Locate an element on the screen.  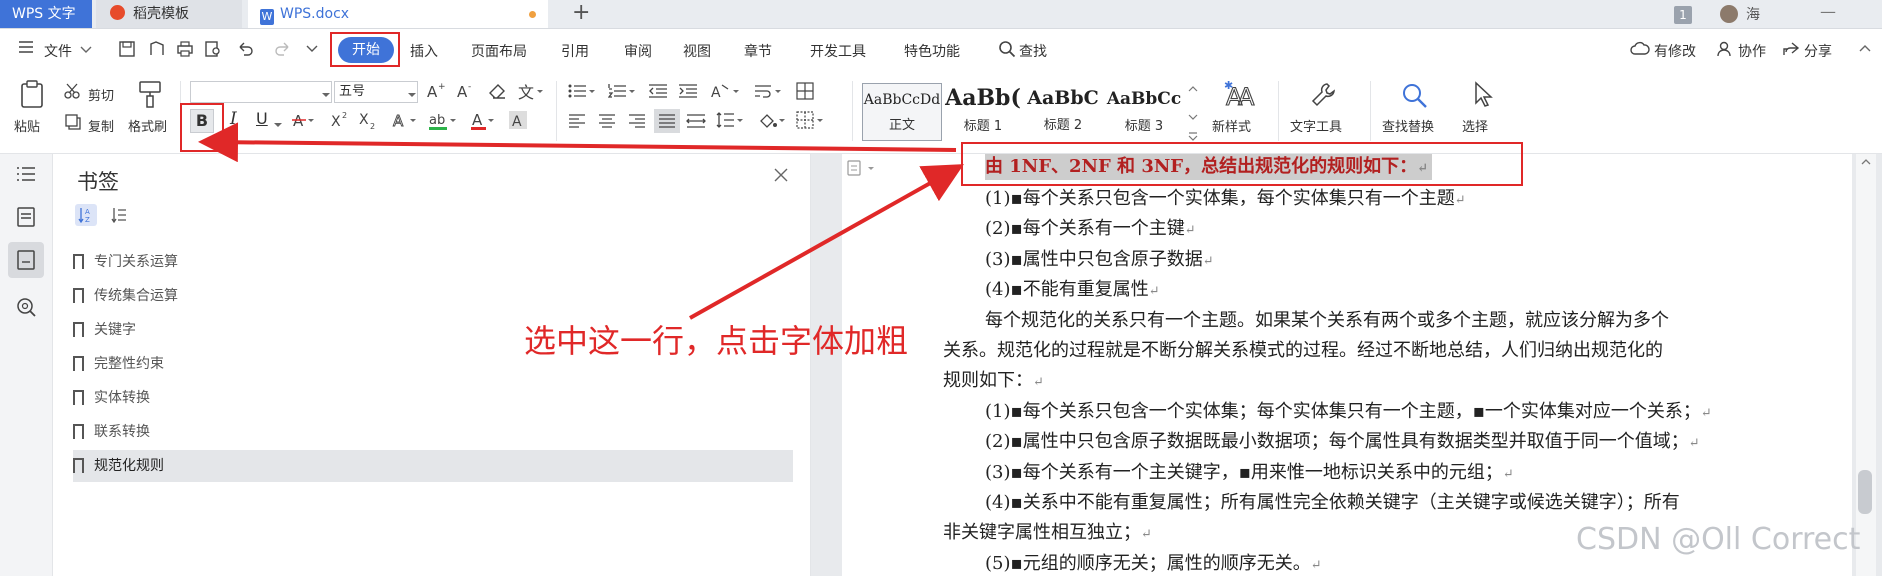
arrow-to-bold is located at coordinates (577, 142).